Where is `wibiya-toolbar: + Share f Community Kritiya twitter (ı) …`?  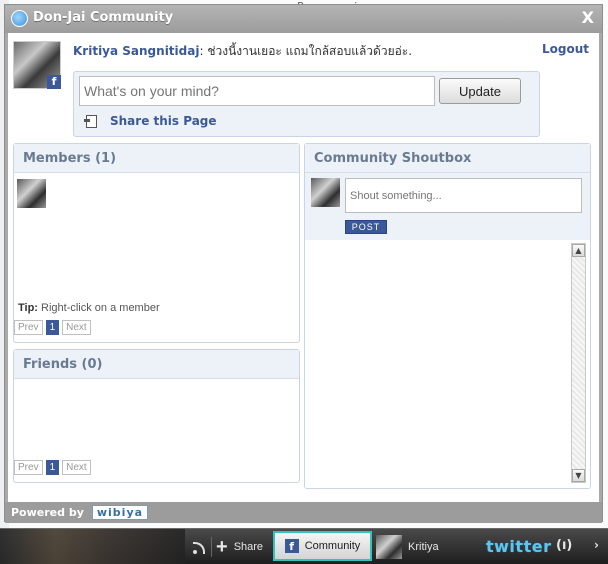 wibiya-toolbar: + Share f Community Kritiya twitter (ı) … is located at coordinates (304, 546).